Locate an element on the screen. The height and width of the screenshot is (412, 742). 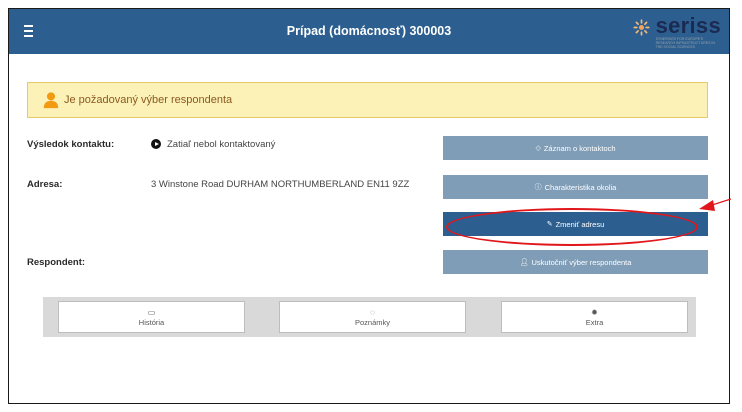
notes-label: Poznámky is located at coordinates (372, 322).